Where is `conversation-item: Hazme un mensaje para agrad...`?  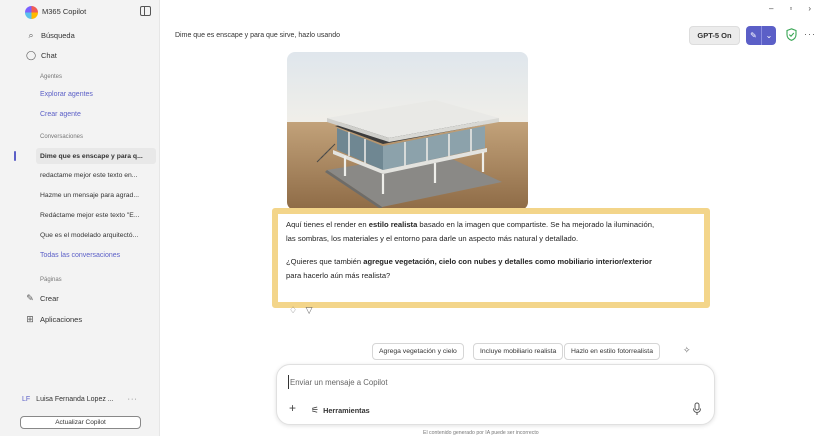
conversation-item: Hazme un mensaje para agrad... is located at coordinates (96, 195).